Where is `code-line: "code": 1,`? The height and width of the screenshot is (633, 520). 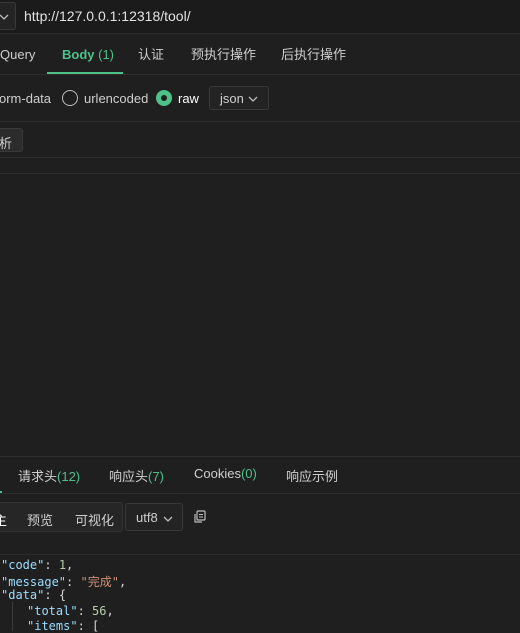 code-line: "code": 1, is located at coordinates (37, 565).